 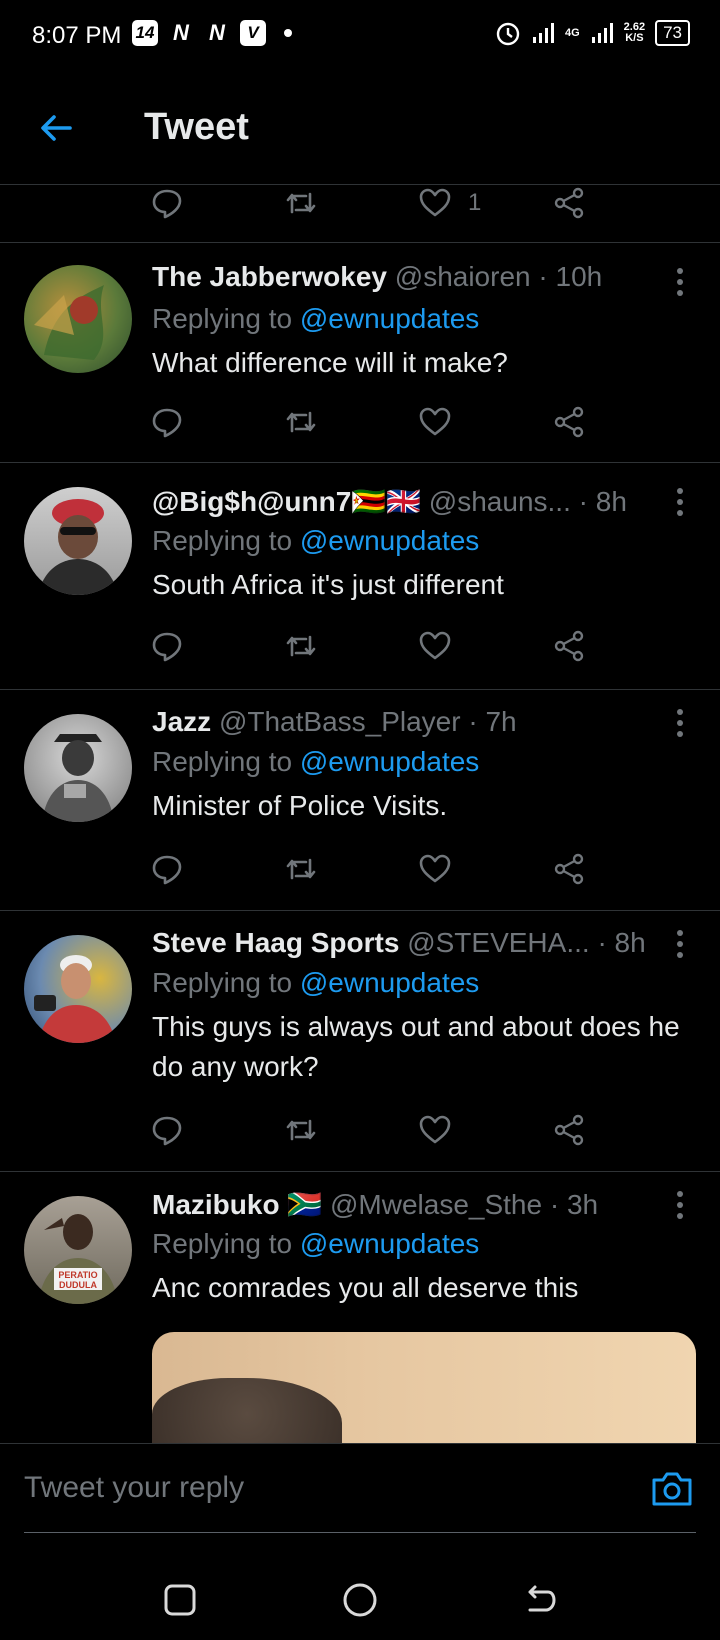 What do you see at coordinates (508, 34) in the screenshot?
I see `alarm-icon` at bounding box center [508, 34].